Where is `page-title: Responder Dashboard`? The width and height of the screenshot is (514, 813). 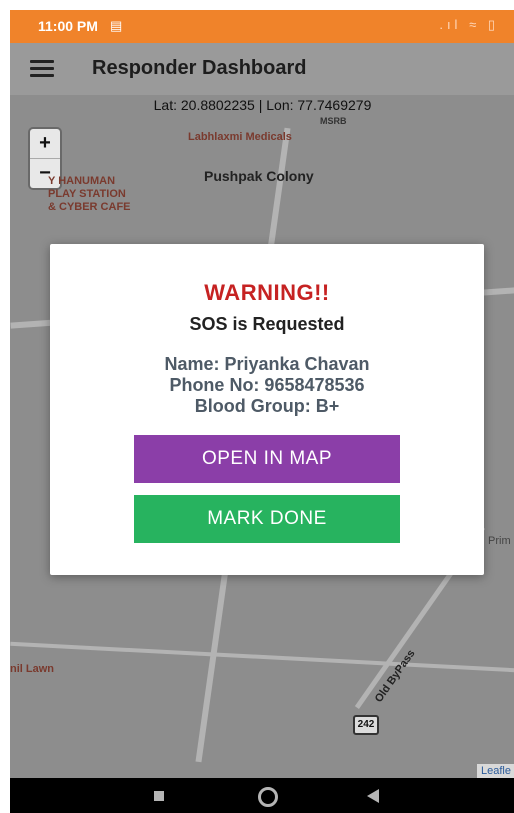
page-title: Responder Dashboard is located at coordinates (199, 68).